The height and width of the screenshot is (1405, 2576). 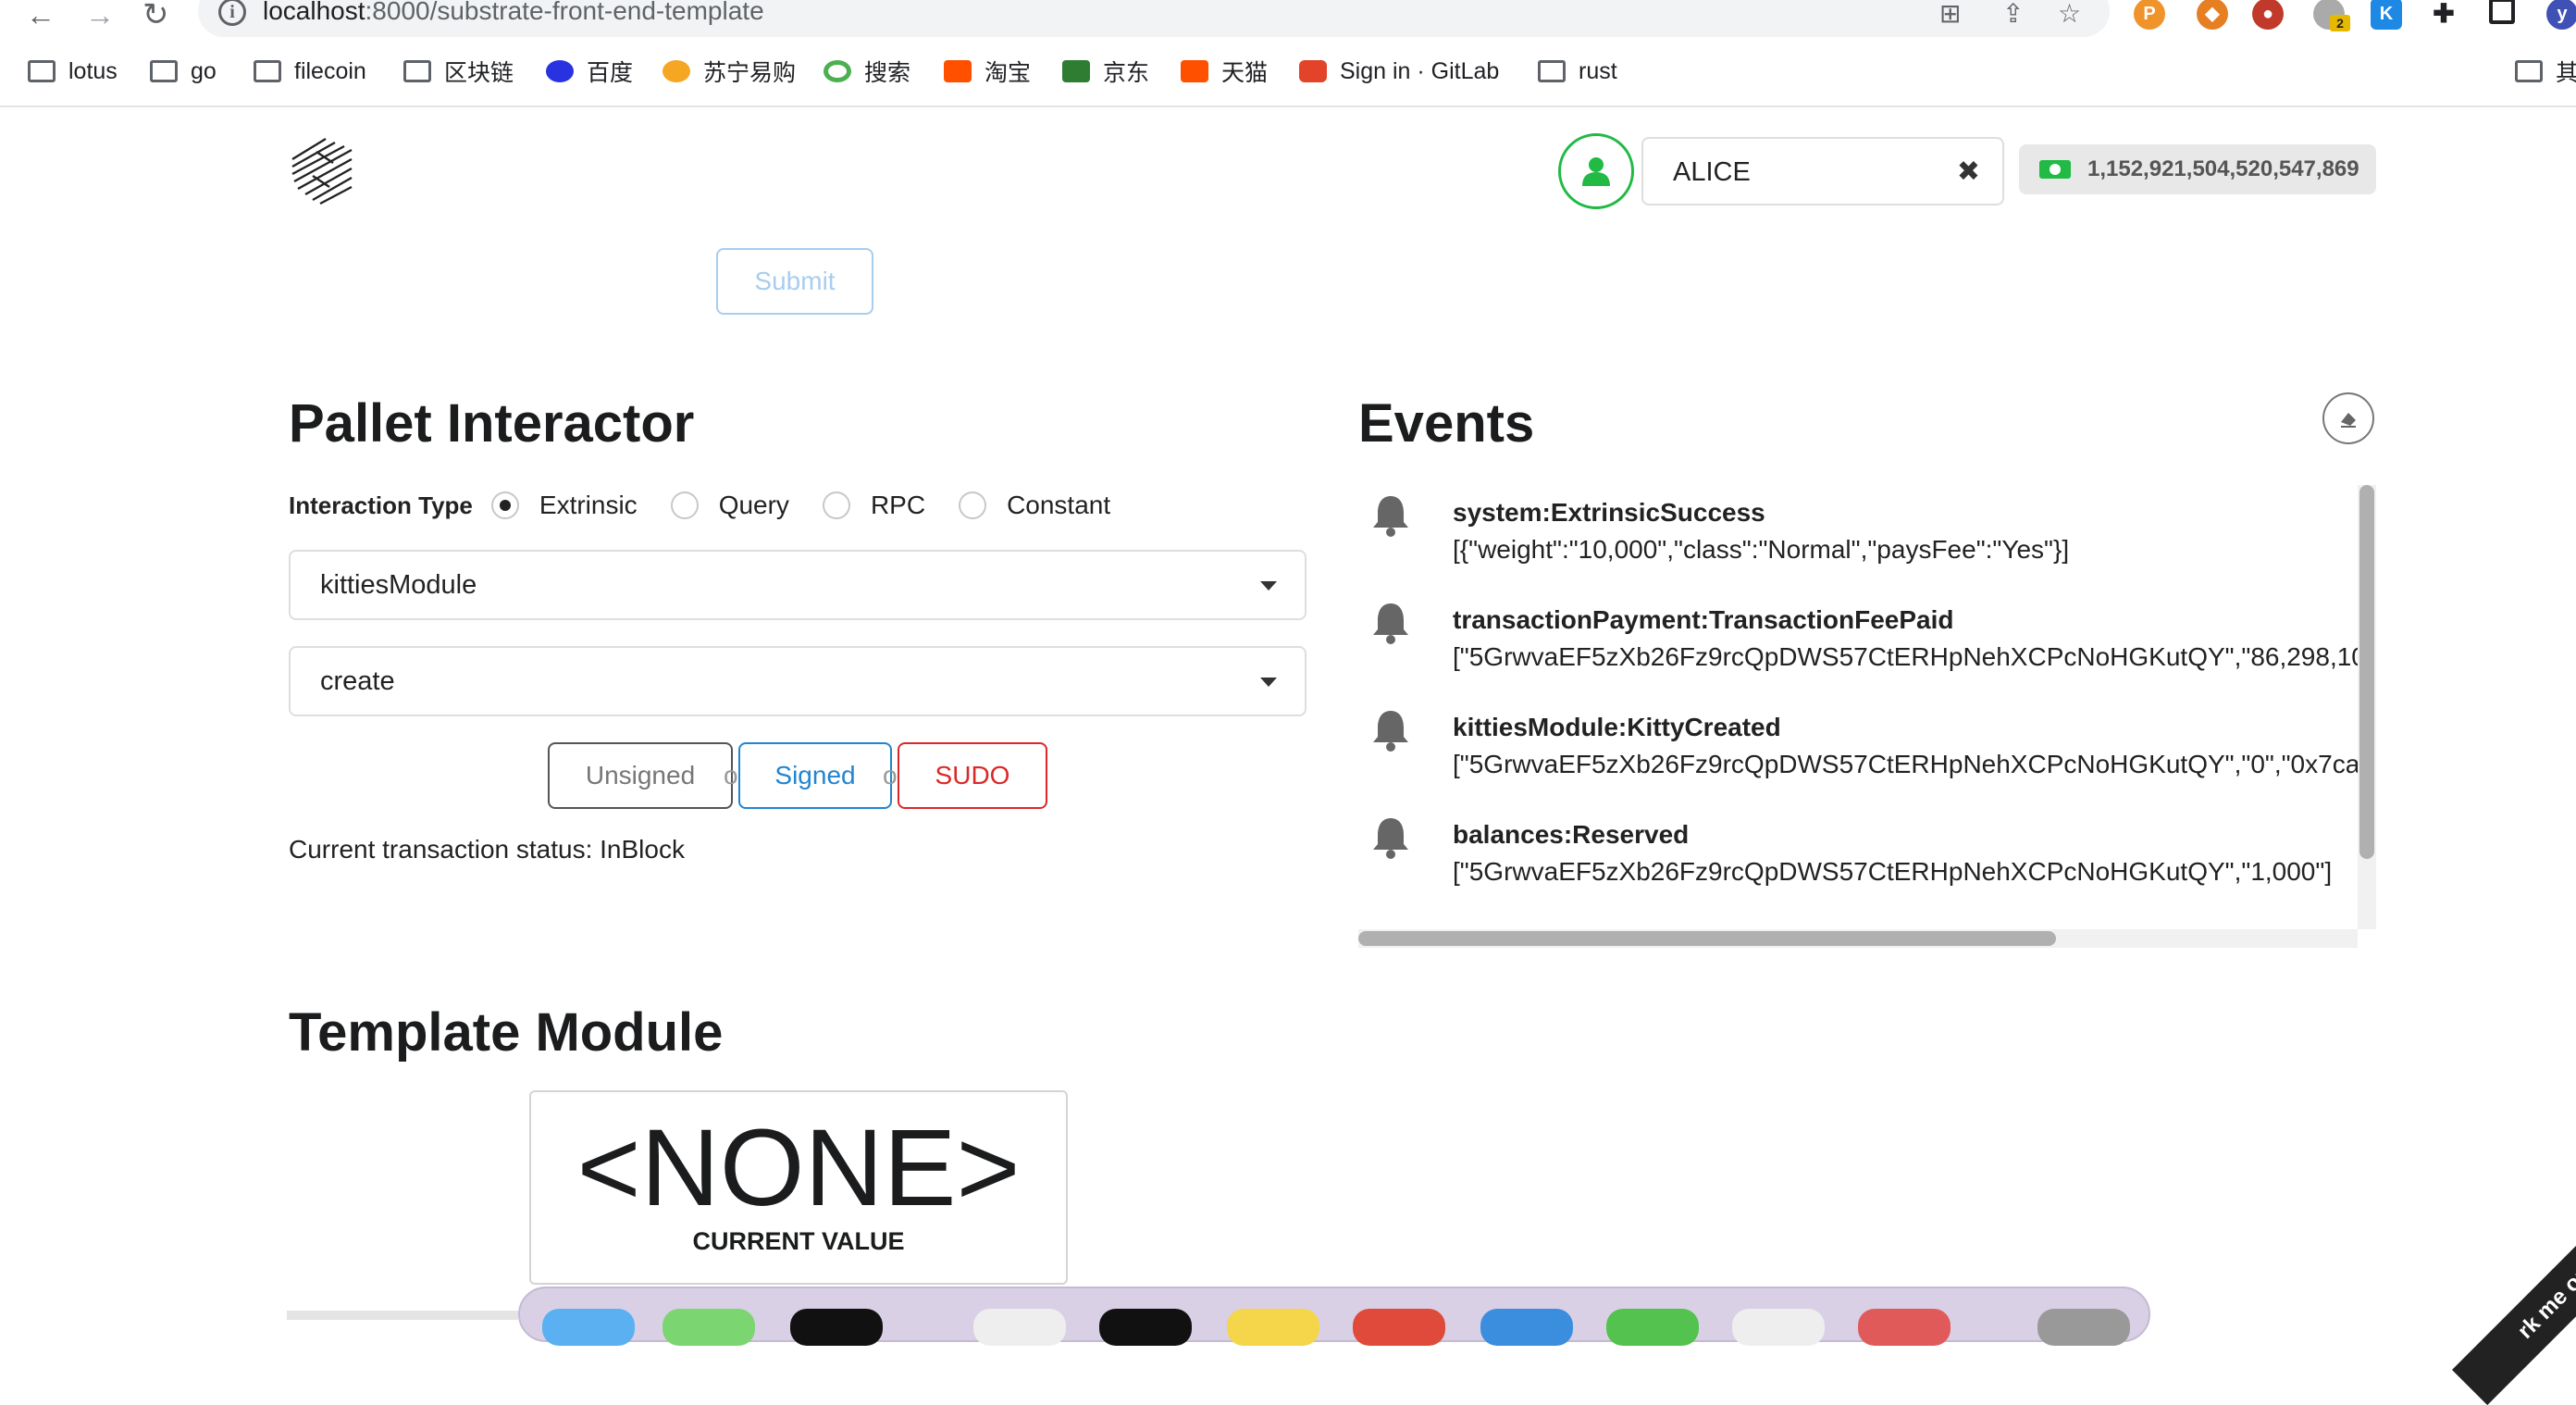 I want to click on extension-k-icon: K, so click(x=2386, y=15).